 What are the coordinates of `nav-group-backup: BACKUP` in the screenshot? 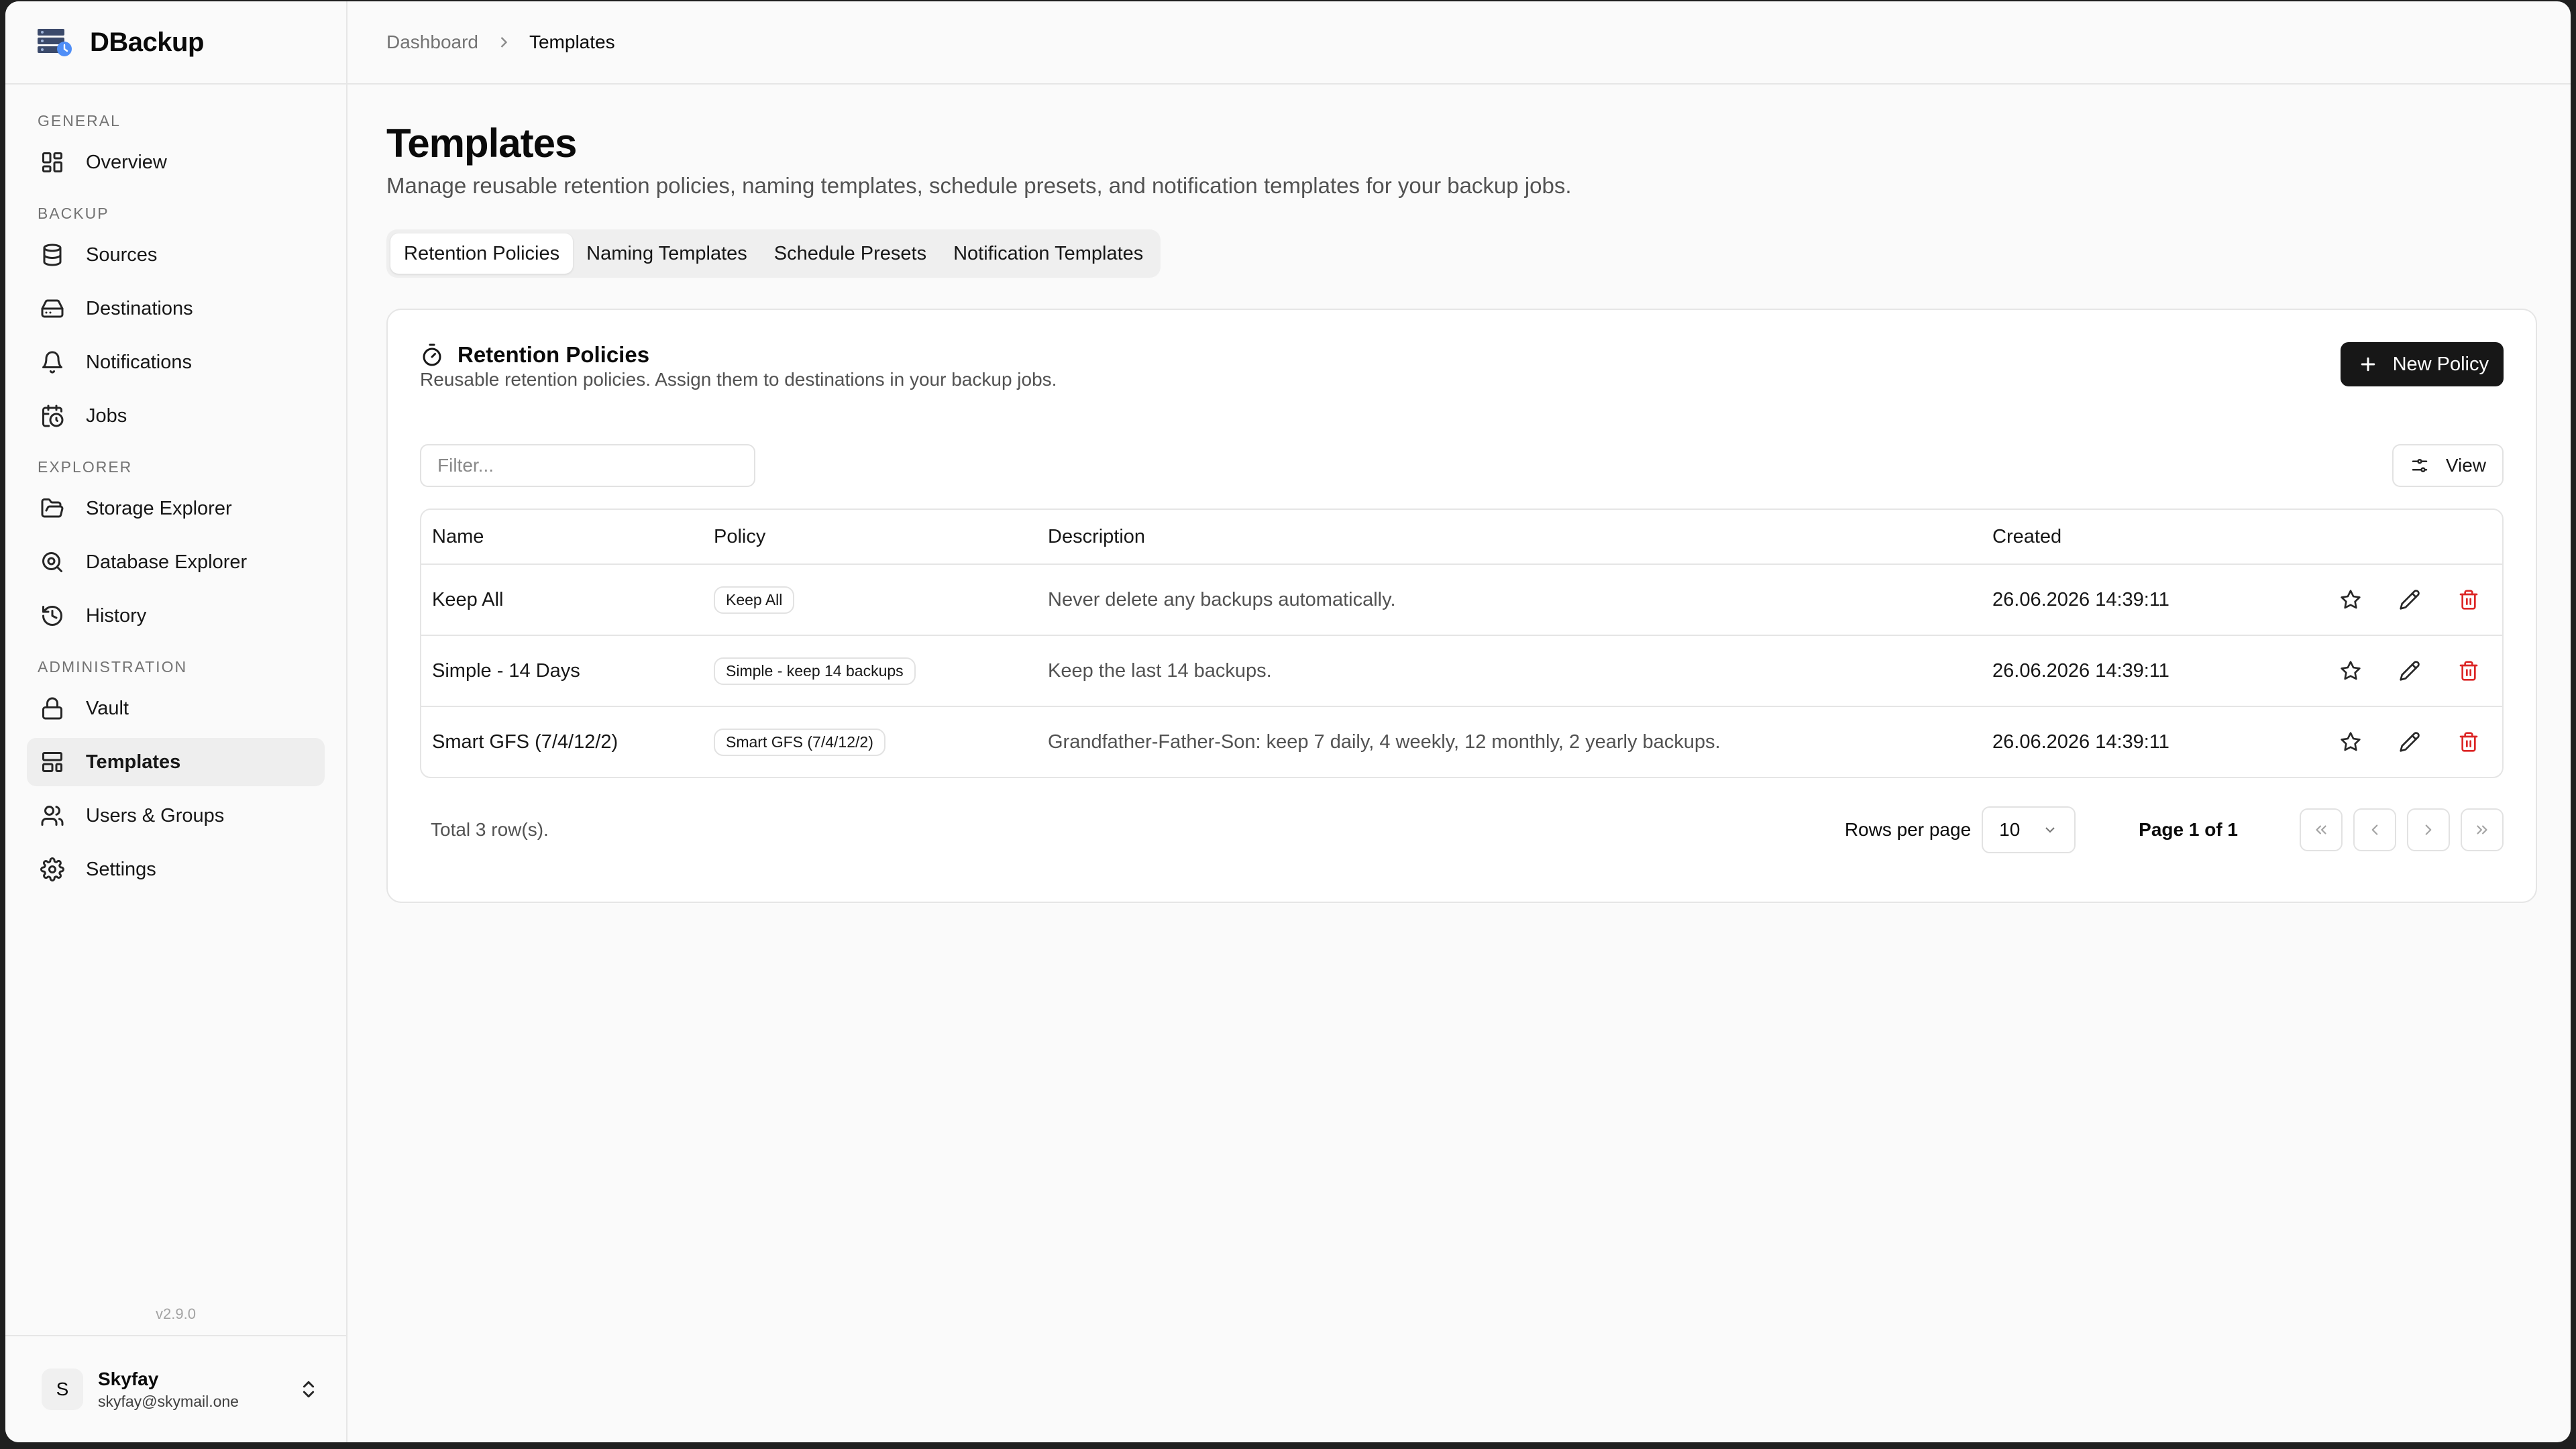 It's located at (73, 213).